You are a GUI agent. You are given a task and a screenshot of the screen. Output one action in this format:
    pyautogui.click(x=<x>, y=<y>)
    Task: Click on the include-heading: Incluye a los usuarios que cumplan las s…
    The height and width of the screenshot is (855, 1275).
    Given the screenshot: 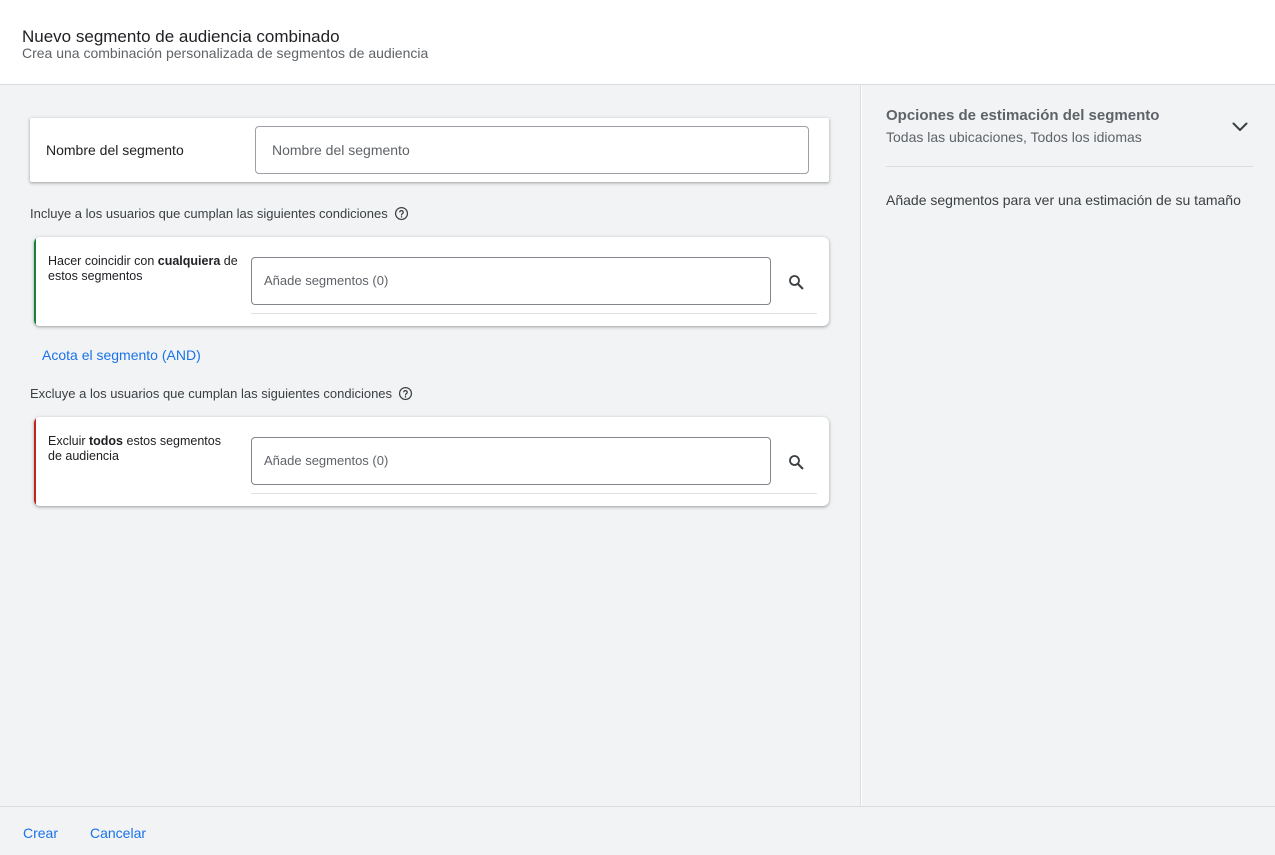 What is the action you would take?
    pyautogui.click(x=219, y=213)
    